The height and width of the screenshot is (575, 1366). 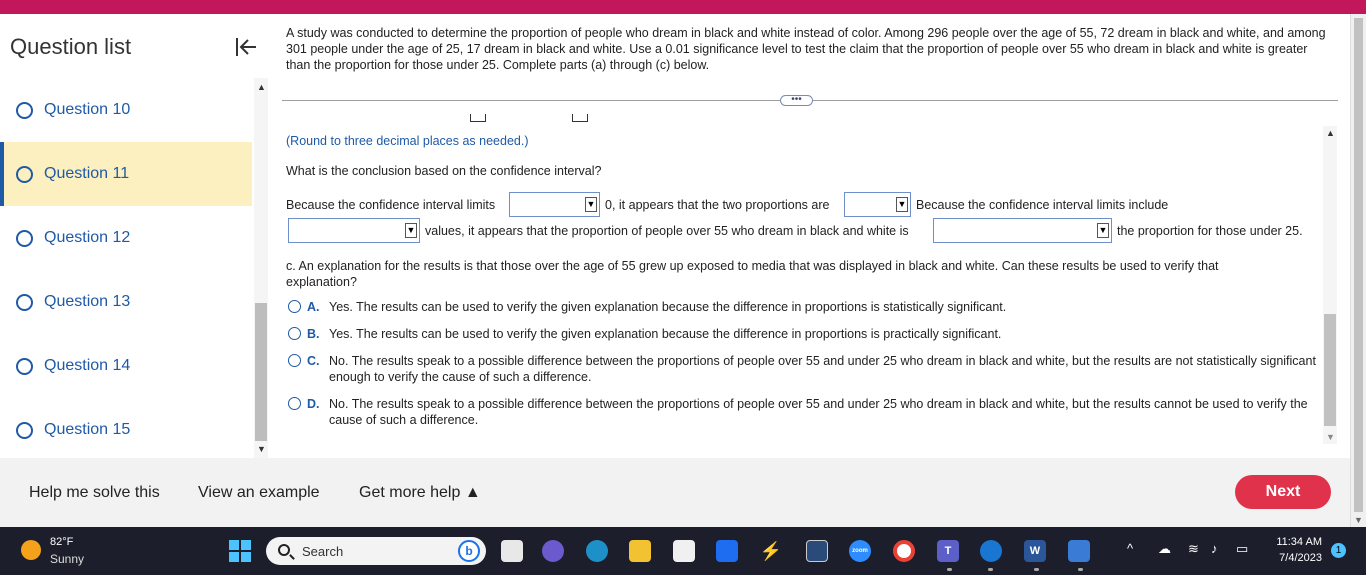 I want to click on weather-condition: Sunny, so click(x=67, y=559).